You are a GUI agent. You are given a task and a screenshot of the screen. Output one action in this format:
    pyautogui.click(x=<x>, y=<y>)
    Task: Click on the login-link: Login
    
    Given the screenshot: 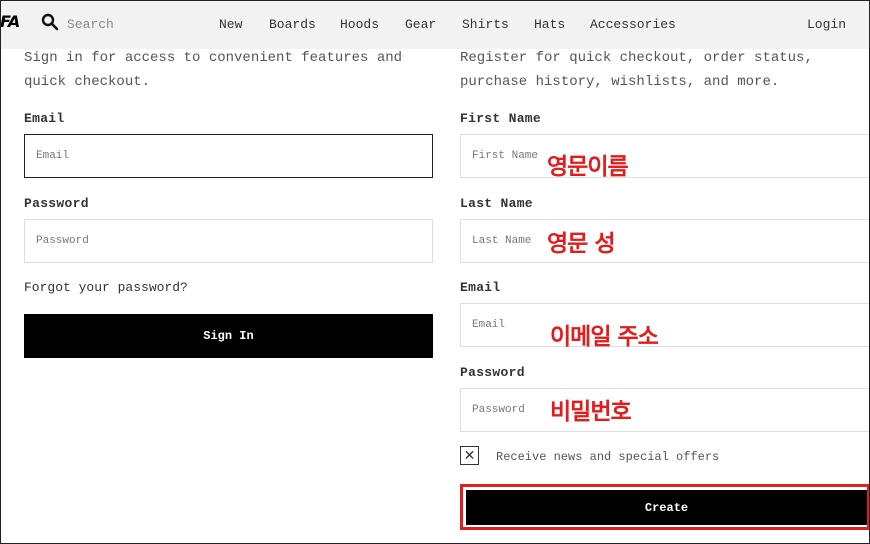 What is the action you would take?
    pyautogui.click(x=826, y=24)
    